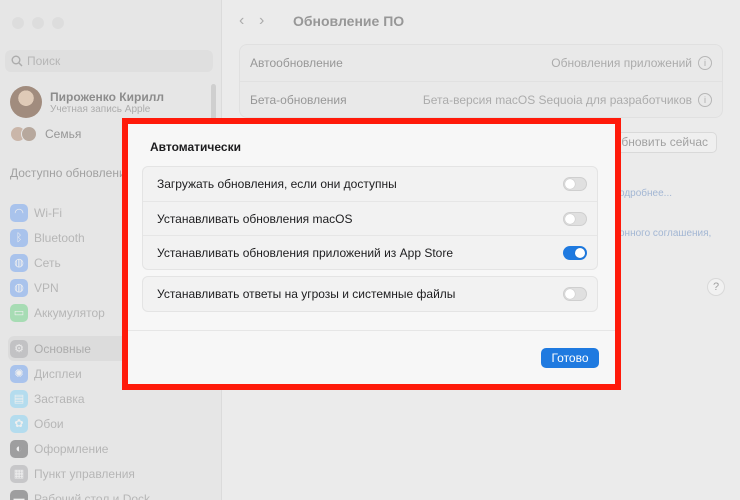 This screenshot has height=500, width=740. Describe the element at coordinates (575, 218) in the screenshot. I see `install-macos-toggle` at that location.